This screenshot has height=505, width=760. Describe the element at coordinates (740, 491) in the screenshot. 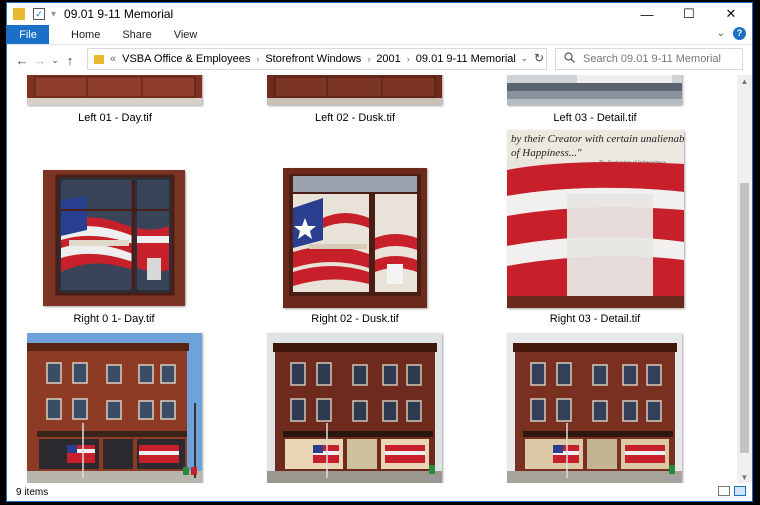

I see `large-icons-view-icon` at that location.